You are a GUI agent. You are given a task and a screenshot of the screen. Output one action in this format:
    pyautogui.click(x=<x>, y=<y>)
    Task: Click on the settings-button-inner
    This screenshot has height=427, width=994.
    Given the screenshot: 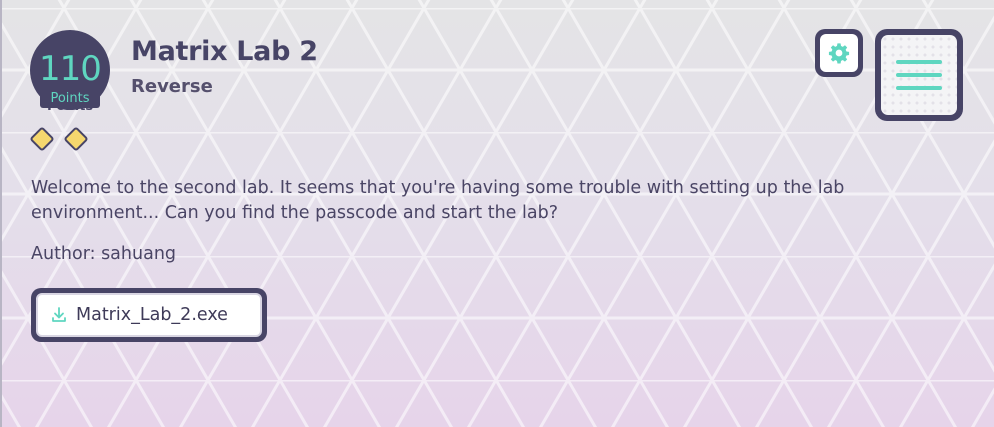 What is the action you would take?
    pyautogui.click(x=839, y=53)
    